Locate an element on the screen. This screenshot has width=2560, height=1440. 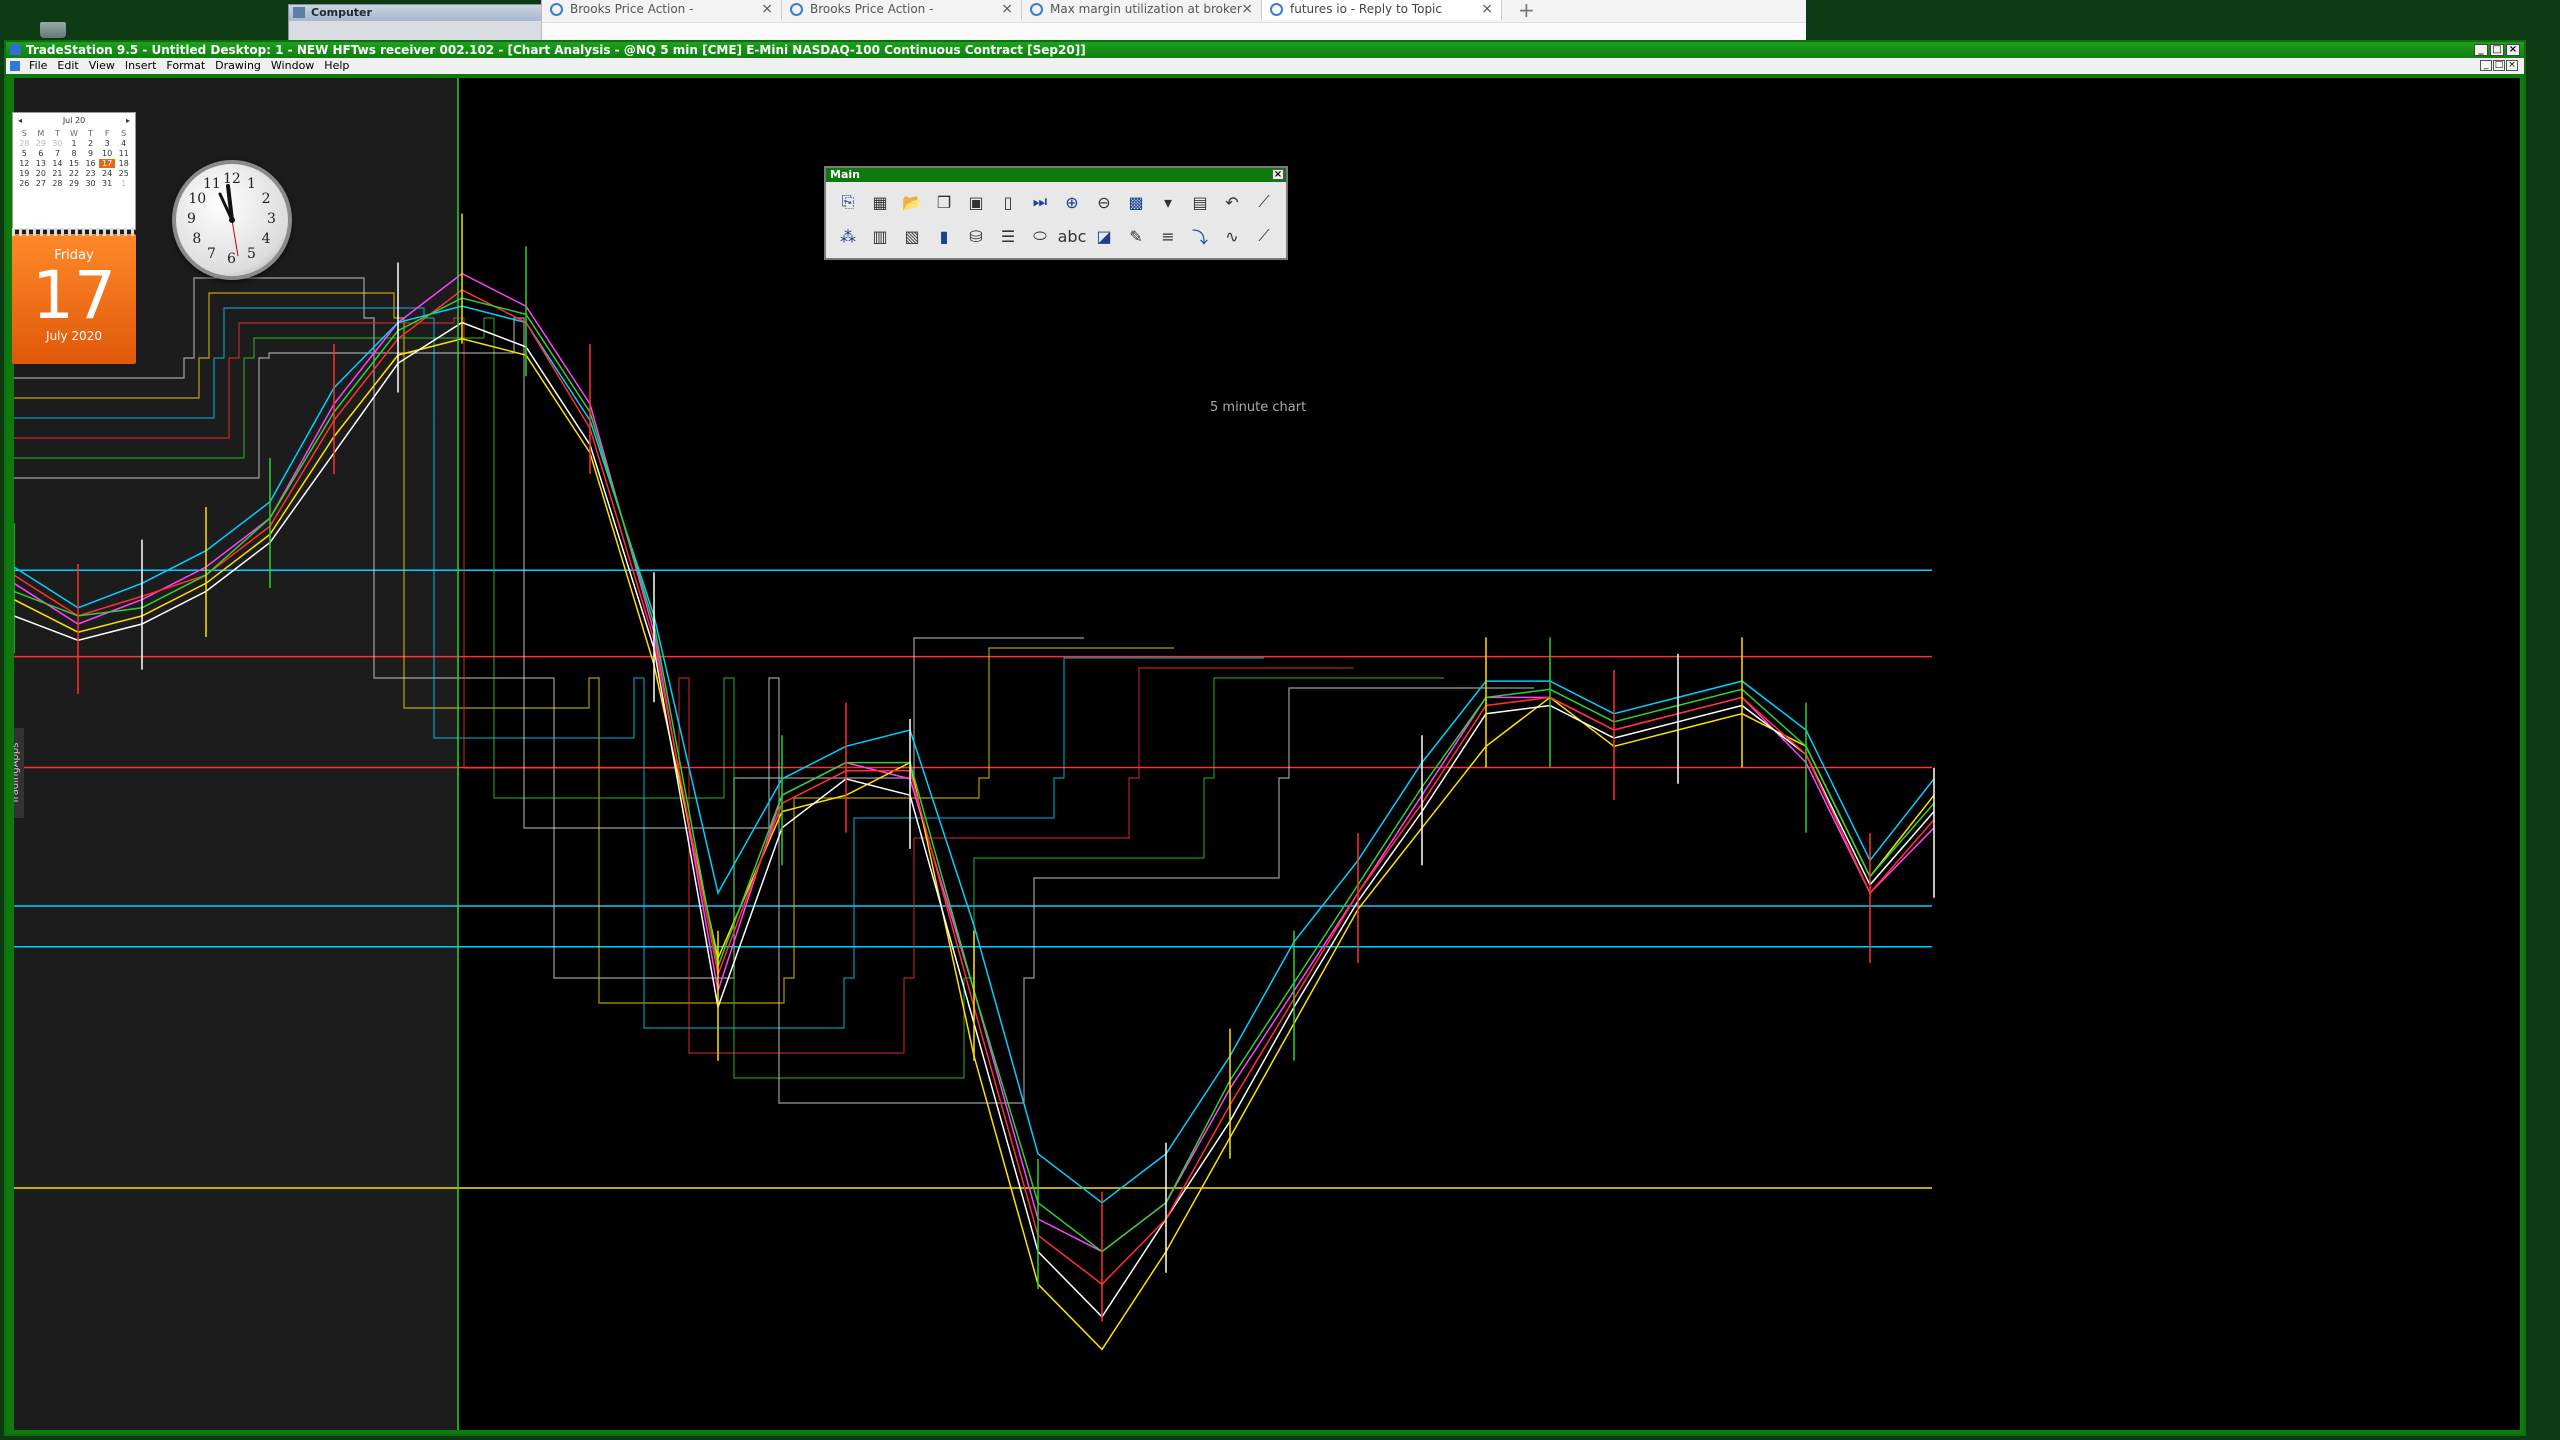
properties-icon: ▧ is located at coordinates (912, 236).